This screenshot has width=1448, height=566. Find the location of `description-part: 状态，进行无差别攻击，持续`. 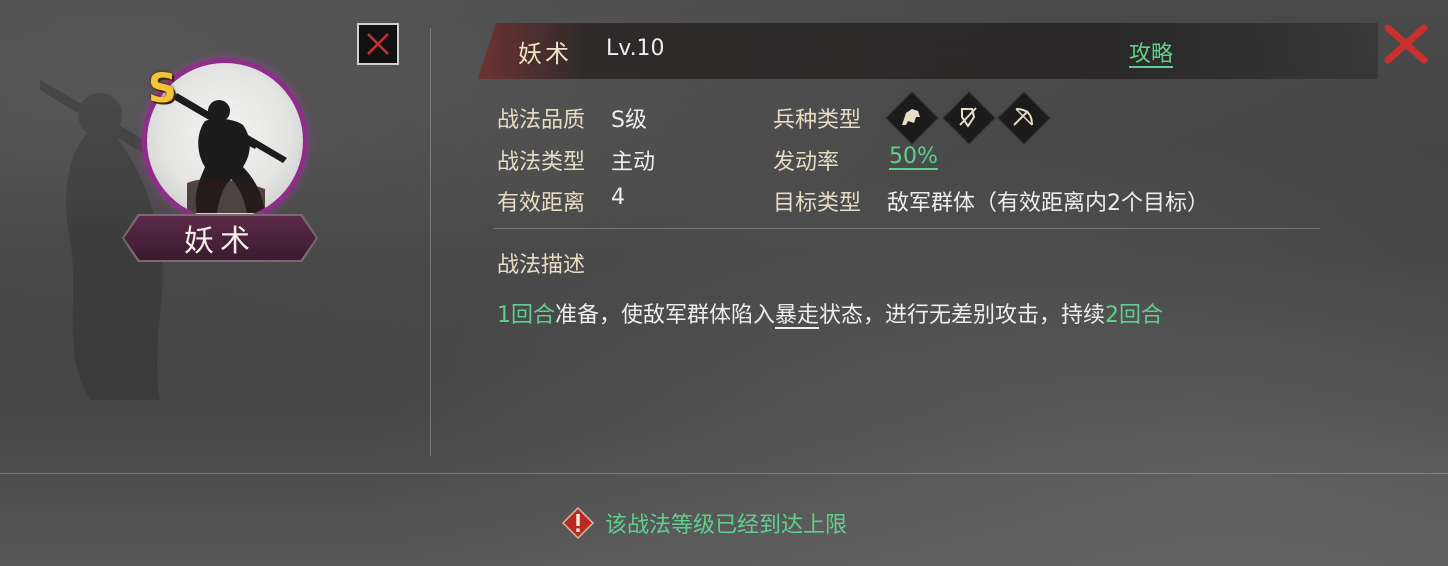

description-part: 状态，进行无差别攻击，持续 is located at coordinates (962, 315).